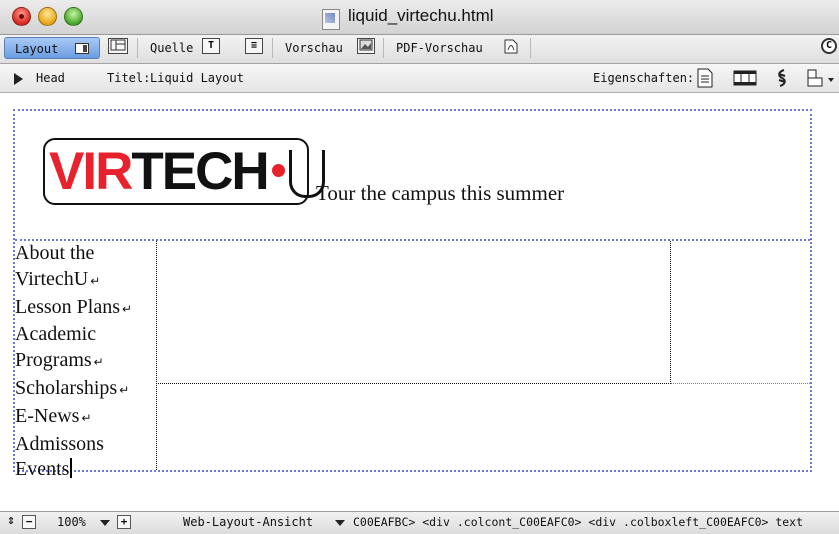 The height and width of the screenshot is (534, 839). Describe the element at coordinates (91, 171) in the screenshot. I see `logo-text-red: VIR` at that location.